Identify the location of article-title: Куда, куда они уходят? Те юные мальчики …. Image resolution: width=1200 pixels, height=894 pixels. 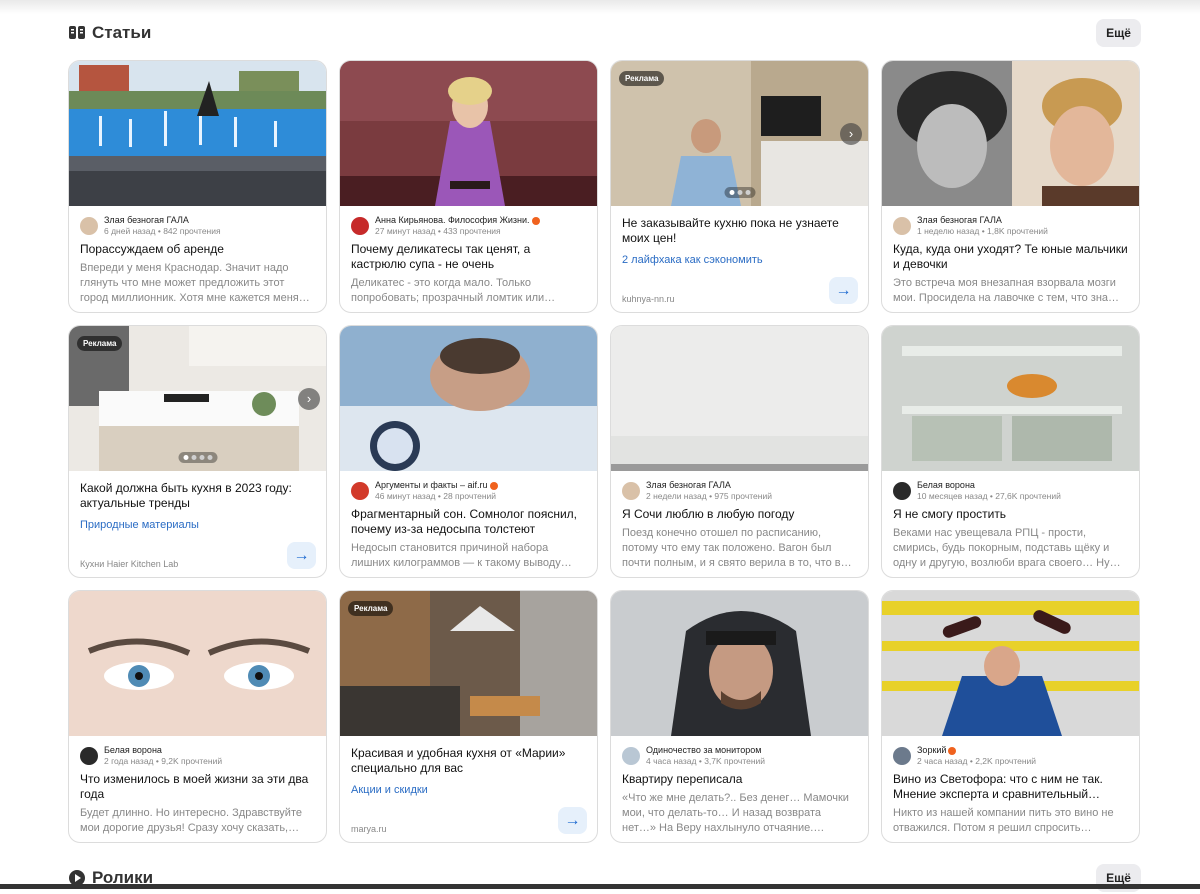
(1010, 257).